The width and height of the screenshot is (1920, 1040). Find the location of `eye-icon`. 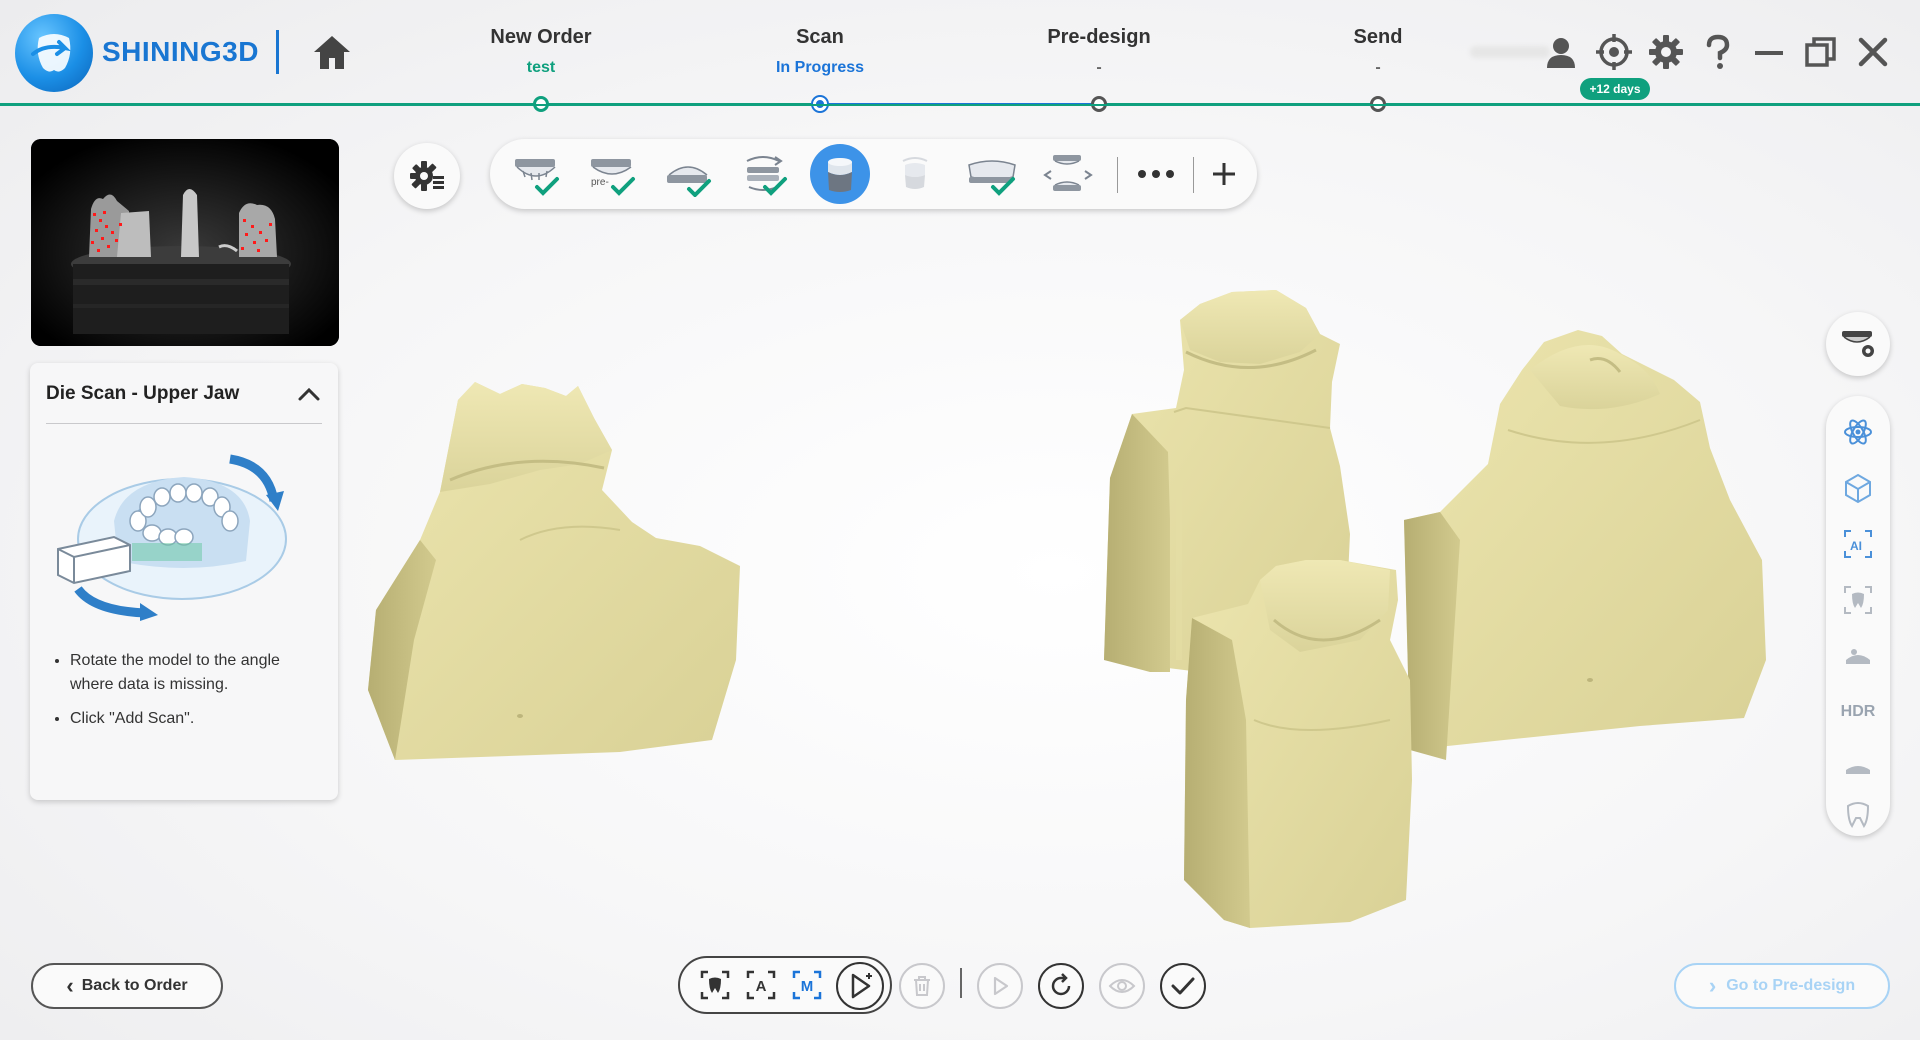

eye-icon is located at coordinates (1122, 986).